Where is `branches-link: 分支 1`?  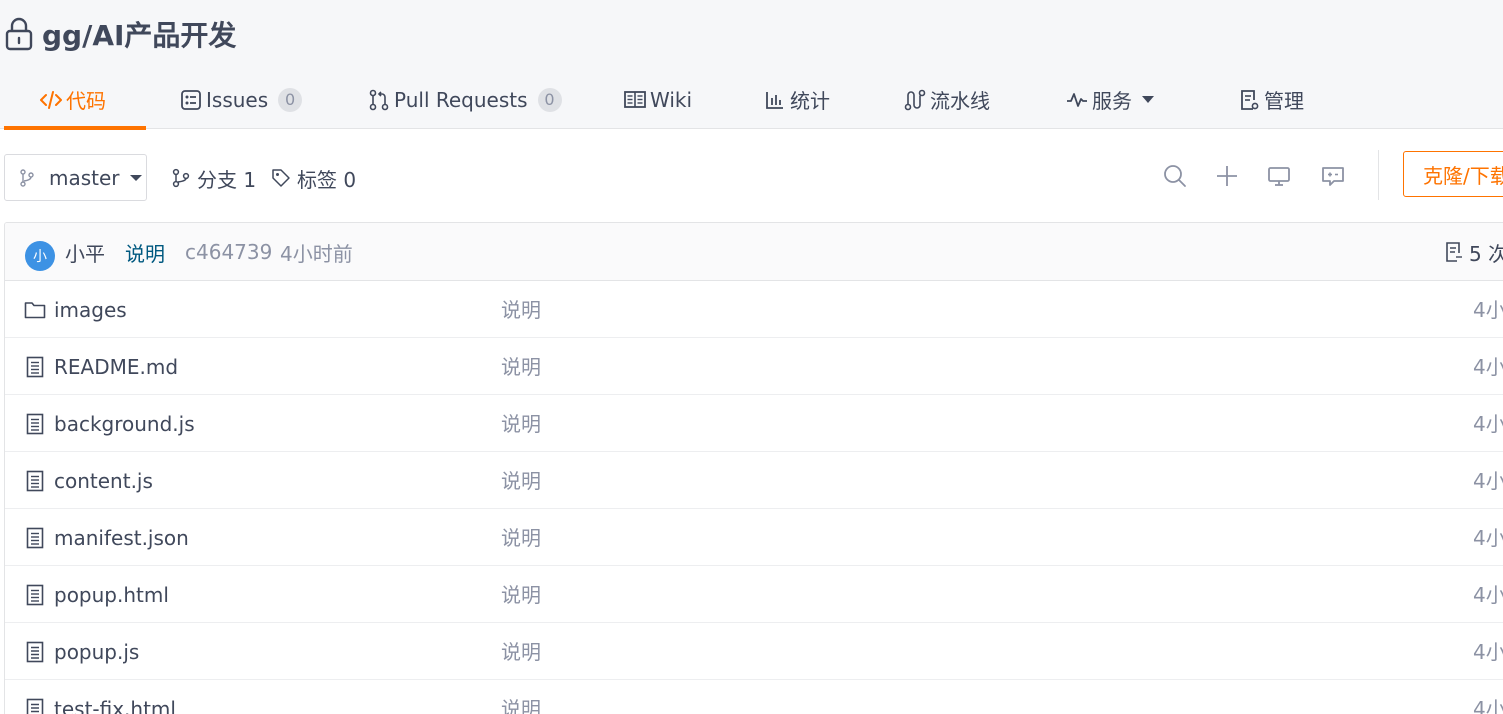
branches-link: 分支 1 is located at coordinates (213, 178).